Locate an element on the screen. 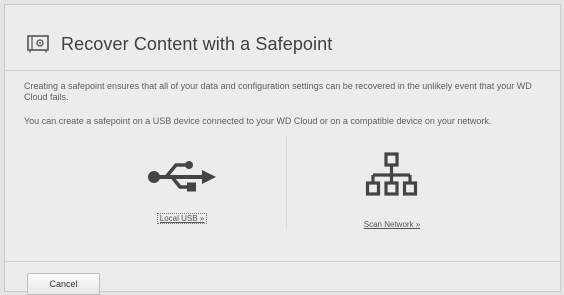 The image size is (564, 295). local-usb-link: Local USB » is located at coordinates (182, 218).